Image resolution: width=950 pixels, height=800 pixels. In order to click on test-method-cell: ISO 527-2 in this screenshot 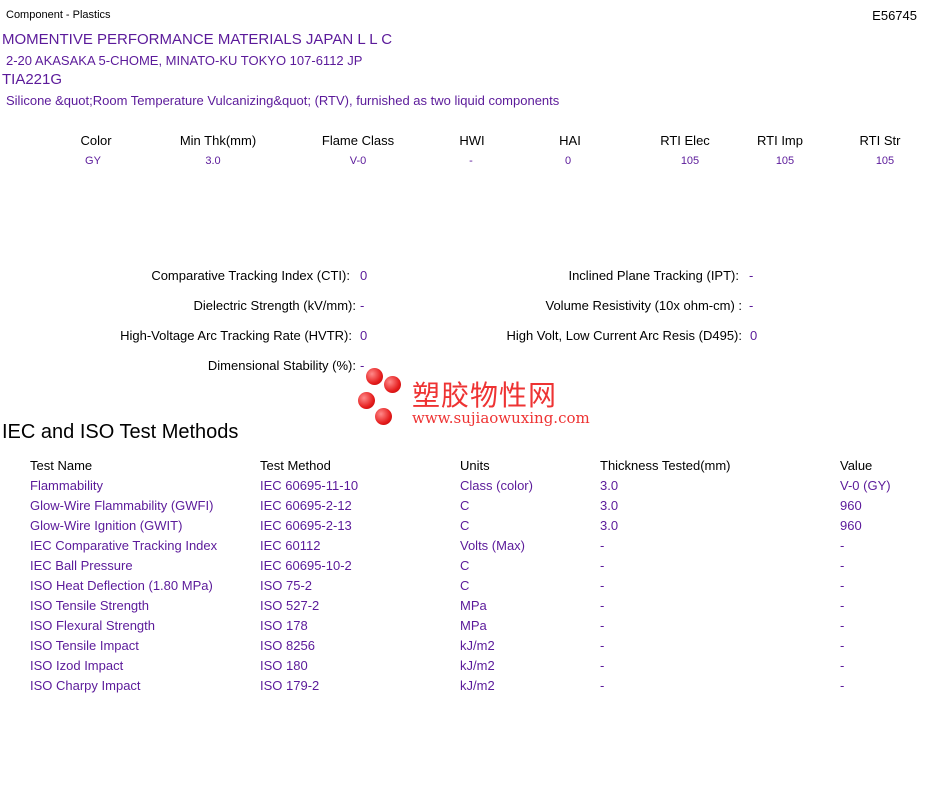, I will do `click(290, 605)`.